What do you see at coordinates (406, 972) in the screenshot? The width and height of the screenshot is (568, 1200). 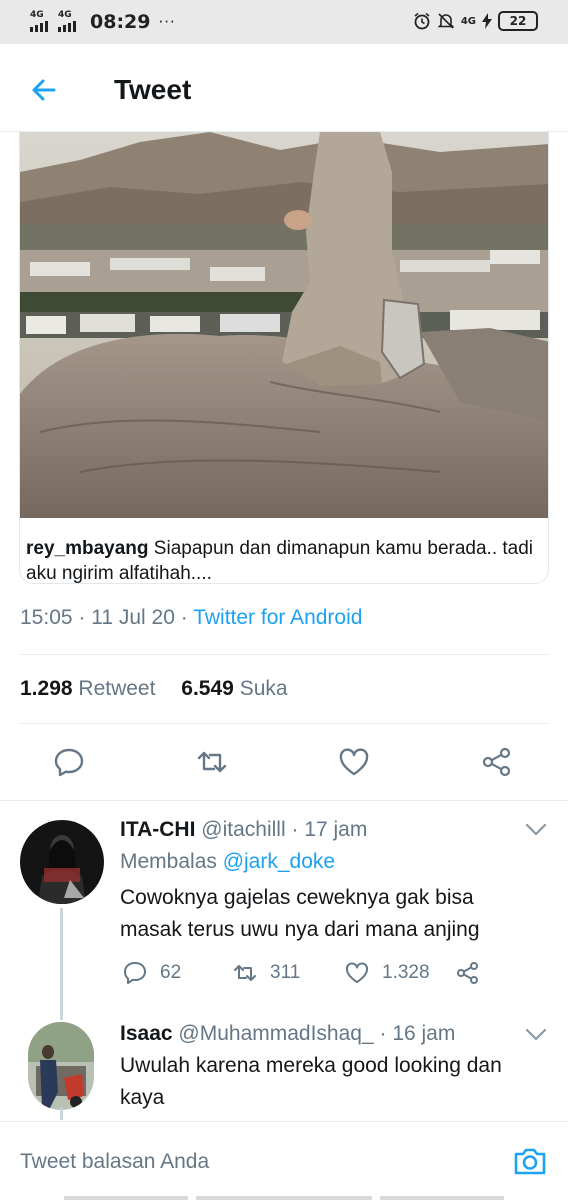 I see `like-count: 1.328` at bounding box center [406, 972].